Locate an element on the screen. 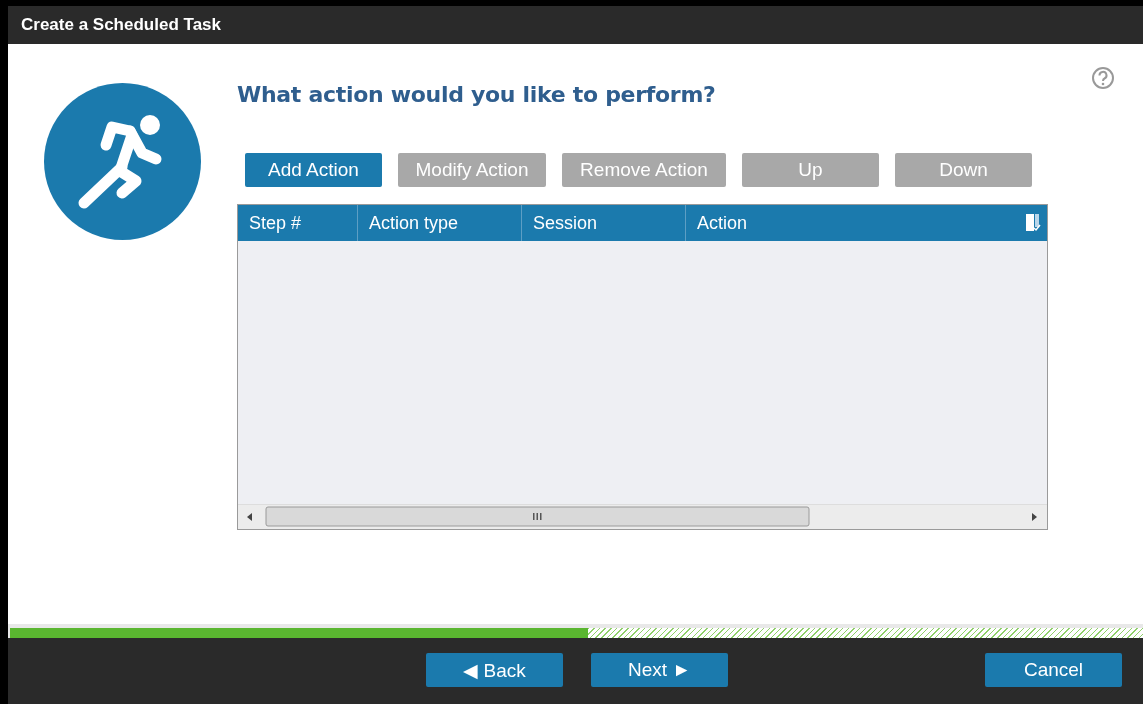 This screenshot has width=1143, height=704. nav-button: Next ► is located at coordinates (659, 670).